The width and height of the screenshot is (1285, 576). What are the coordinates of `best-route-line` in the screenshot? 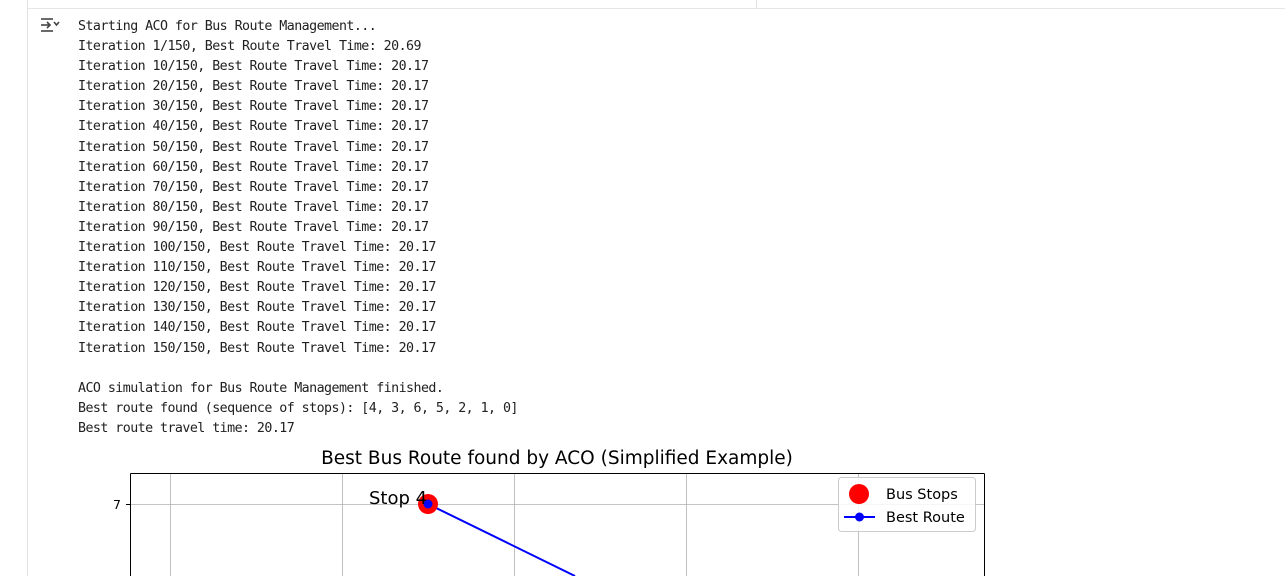 It's located at (501, 539).